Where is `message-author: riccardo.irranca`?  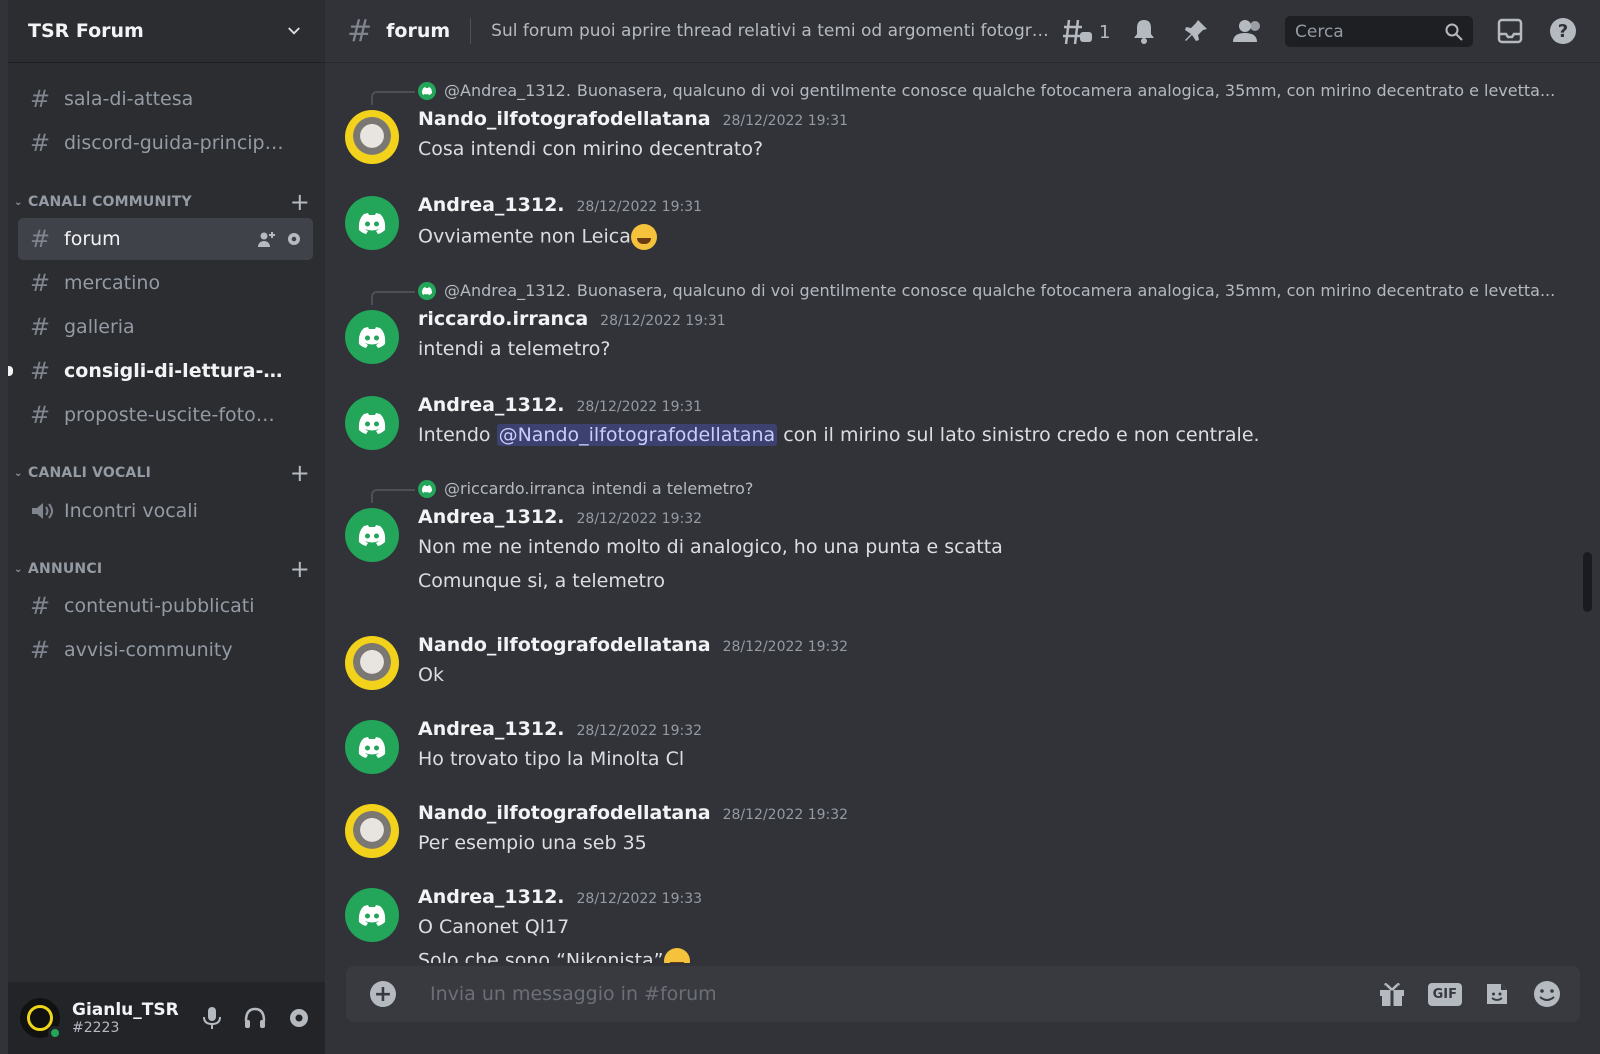
message-author: riccardo.irranca is located at coordinates (503, 319).